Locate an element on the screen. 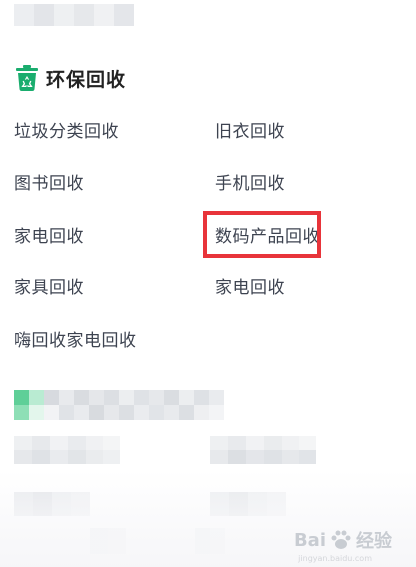  link-books-recycle: 图书回收 is located at coordinates (49, 184).